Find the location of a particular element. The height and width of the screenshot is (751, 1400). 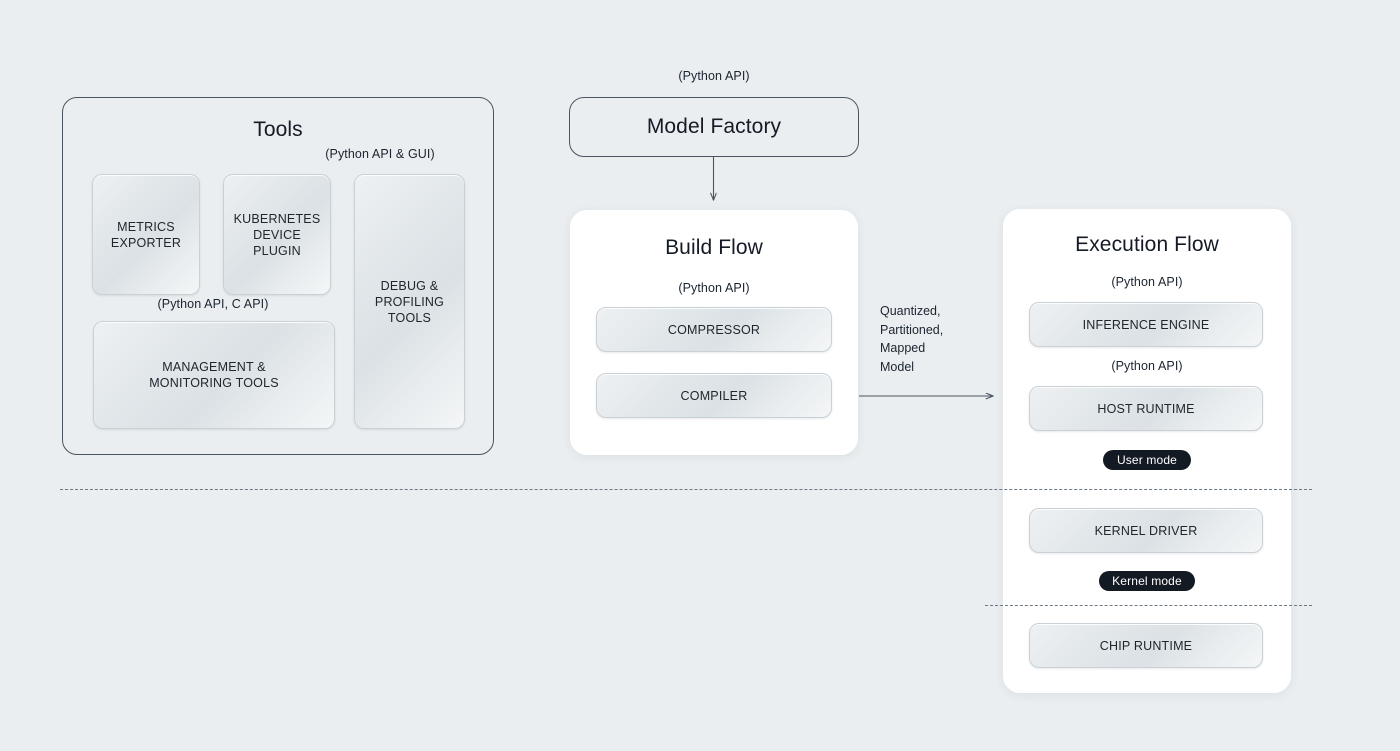

kubernetes-device-plugin-label: KUBERNETES DEVICE PLUGIN is located at coordinates (277, 234).